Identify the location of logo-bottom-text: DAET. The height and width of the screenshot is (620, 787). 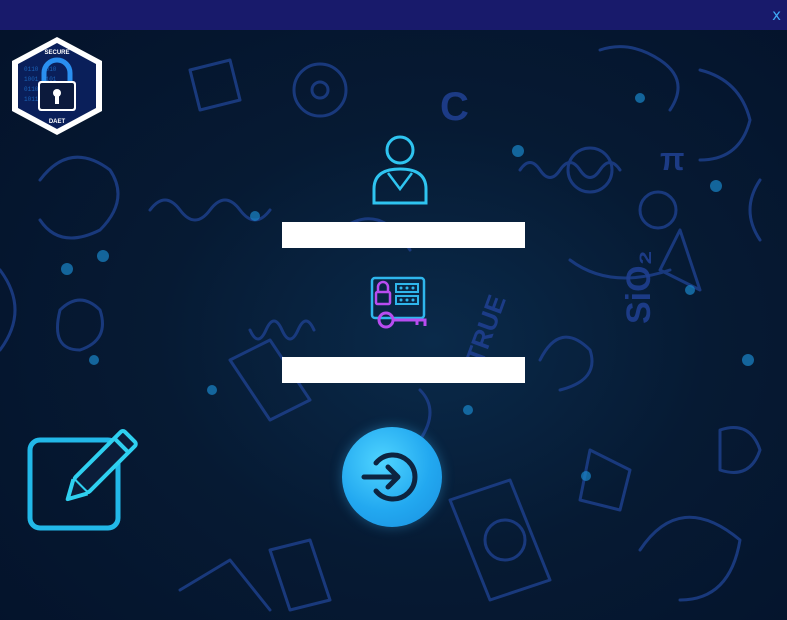
(57, 122).